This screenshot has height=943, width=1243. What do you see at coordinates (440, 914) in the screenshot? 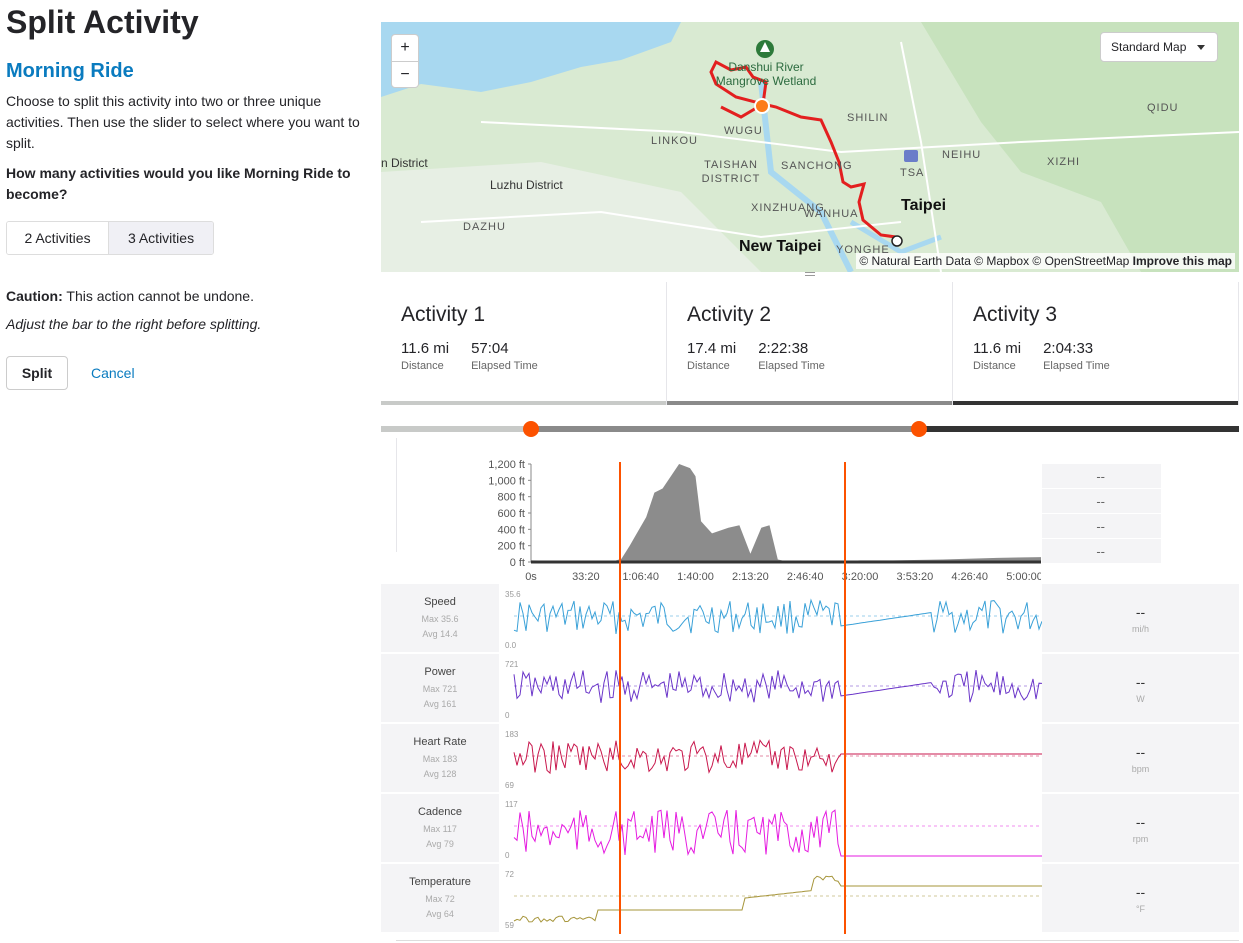
I see `stream-avg: Avg 64` at bounding box center [440, 914].